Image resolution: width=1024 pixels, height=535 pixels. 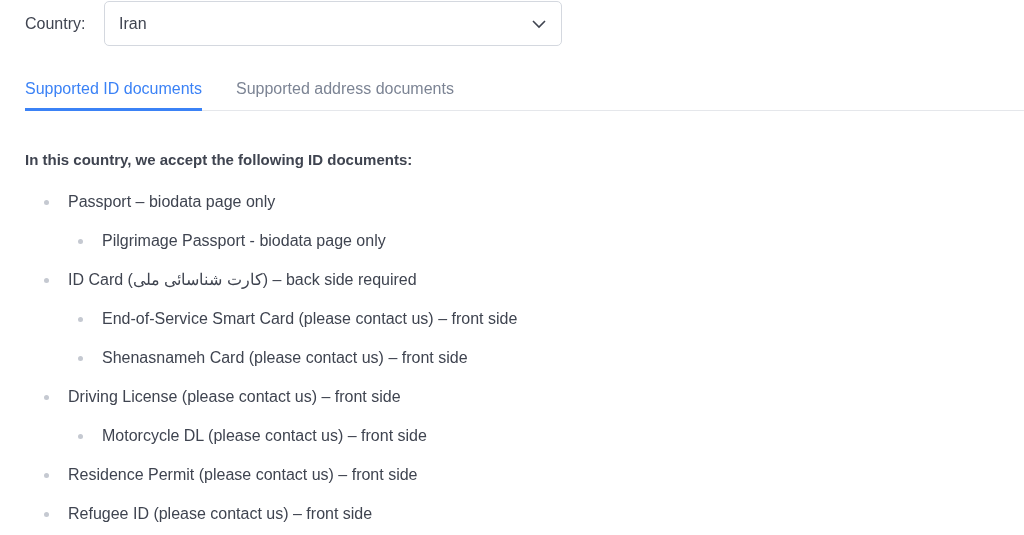 What do you see at coordinates (244, 241) in the screenshot?
I see `document-item: Pilgrimage Passport - biodata page only` at bounding box center [244, 241].